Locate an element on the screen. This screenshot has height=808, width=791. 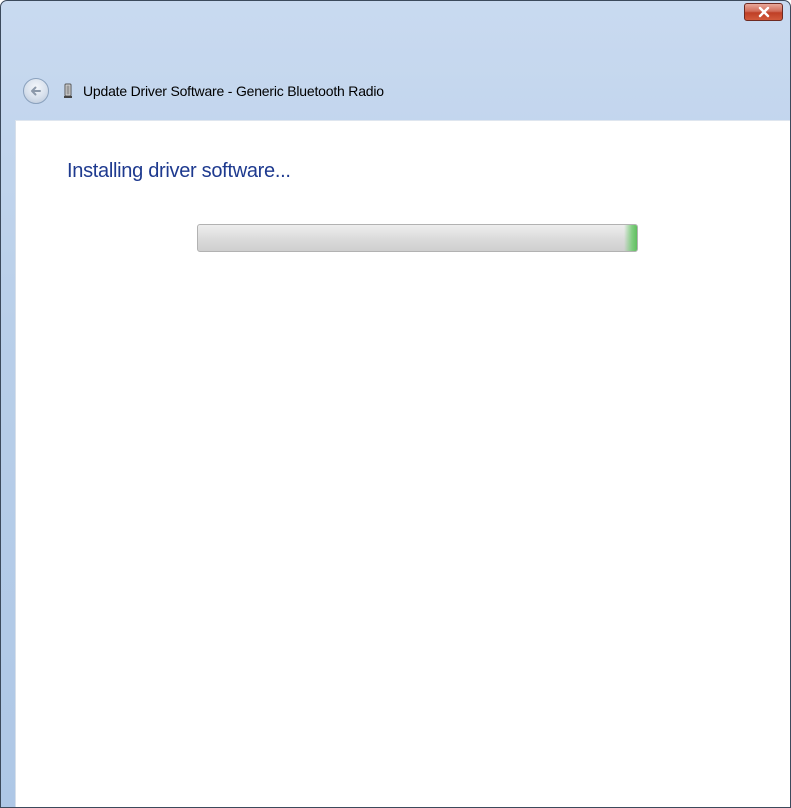
back-button is located at coordinates (36, 91).